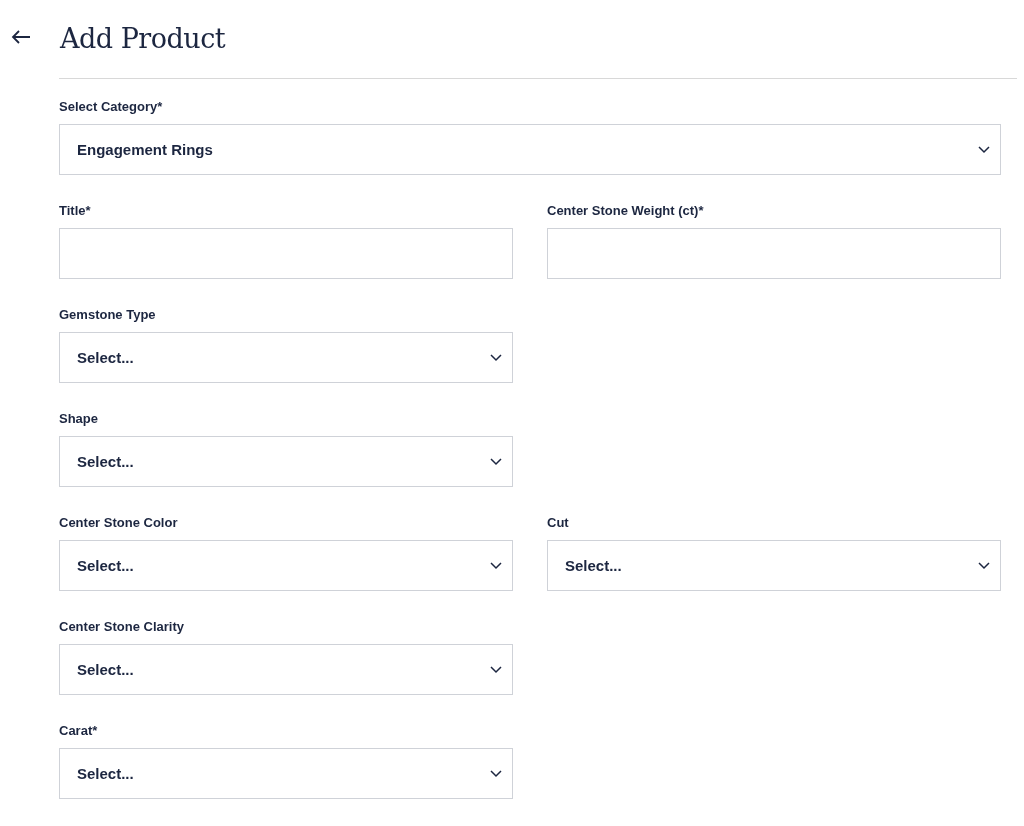 The height and width of the screenshot is (826, 1024). I want to click on field-label: Center Stone Color, so click(119, 523).